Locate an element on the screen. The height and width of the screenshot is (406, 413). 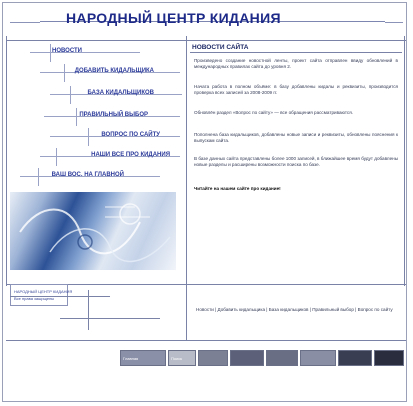
grid-divider-vertical is located at coordinates (186, 161).